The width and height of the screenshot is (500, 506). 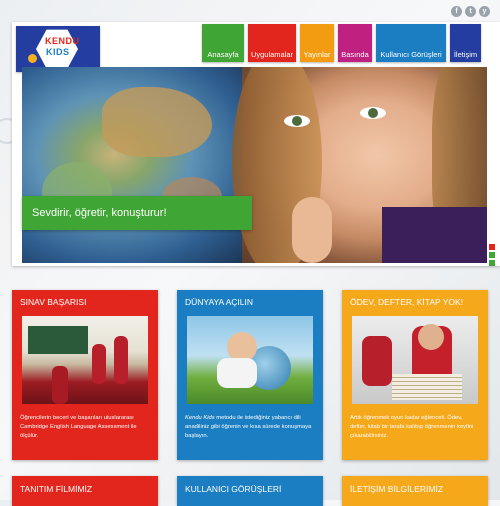 What do you see at coordinates (250, 360) in the screenshot?
I see `child-globe-photo` at bounding box center [250, 360].